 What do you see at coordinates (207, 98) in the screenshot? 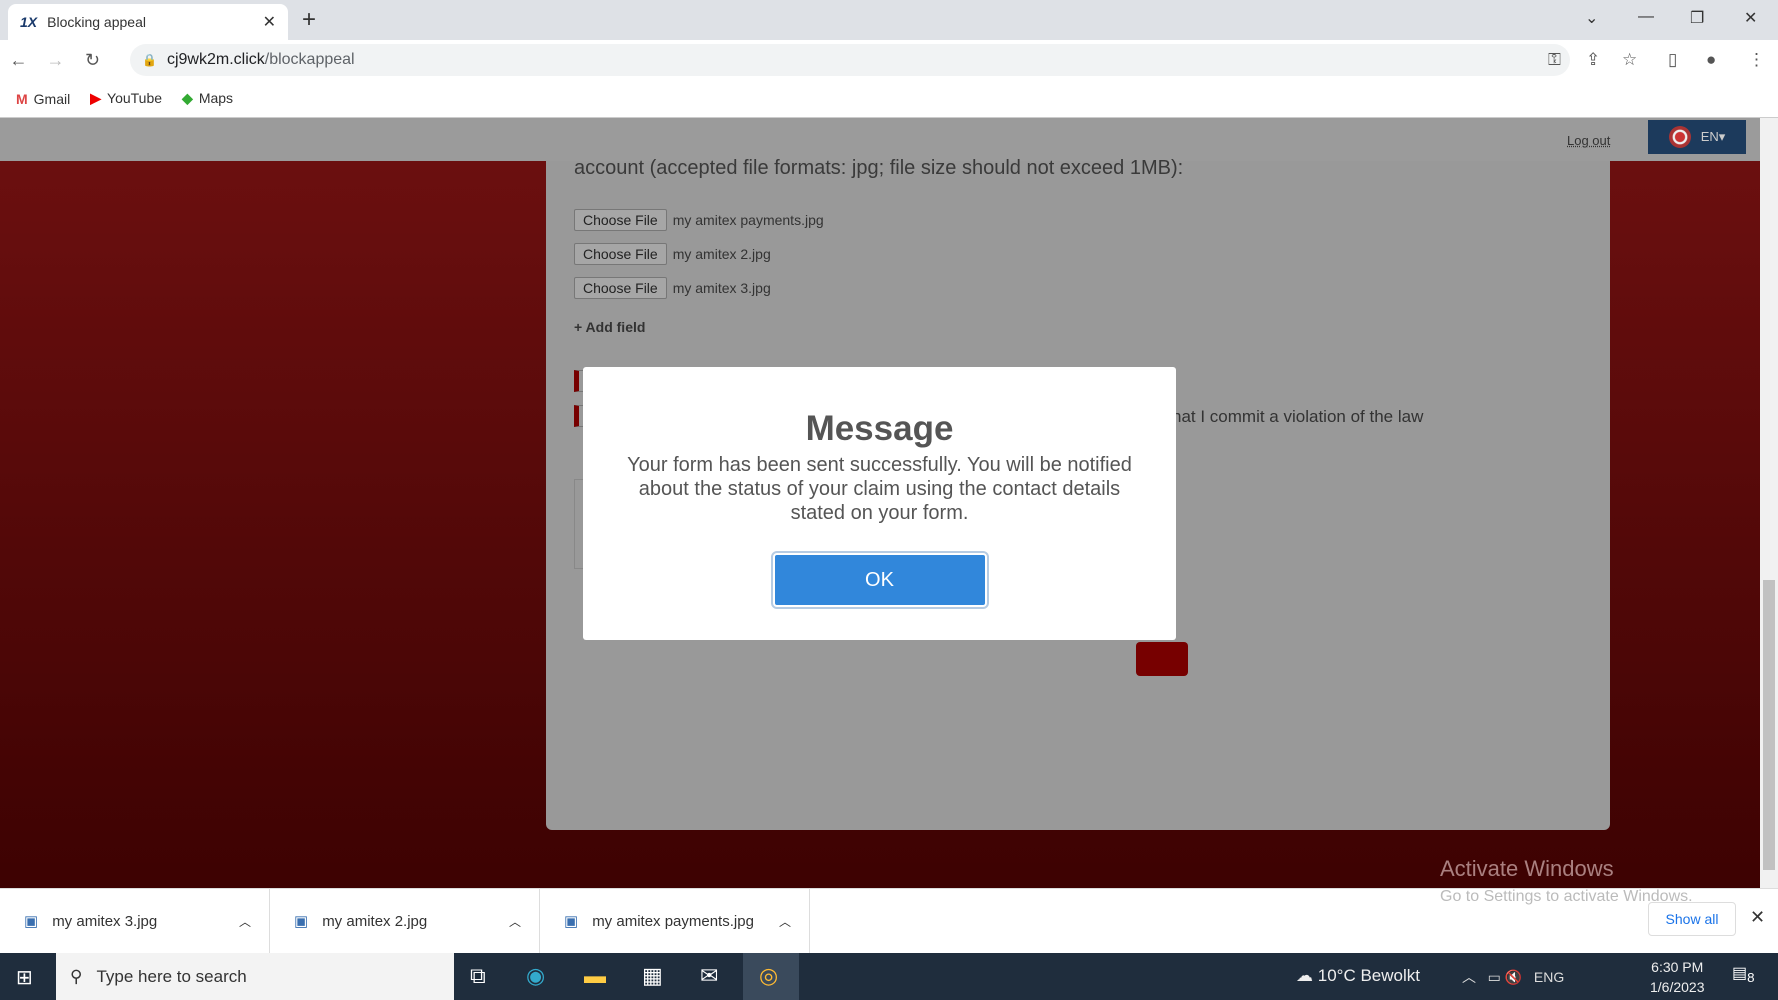
I see `bookmark-maps: ◆ Maps` at bounding box center [207, 98].